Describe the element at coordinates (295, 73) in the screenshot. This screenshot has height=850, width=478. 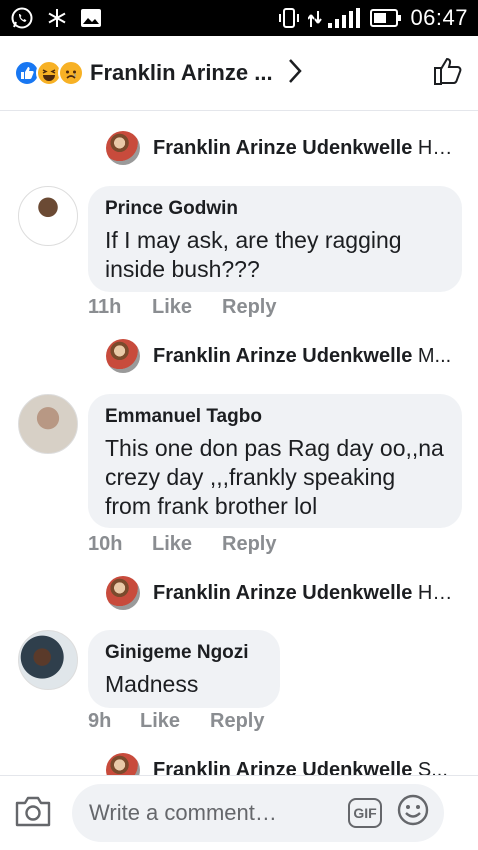
I see `chevron-right-icon` at that location.